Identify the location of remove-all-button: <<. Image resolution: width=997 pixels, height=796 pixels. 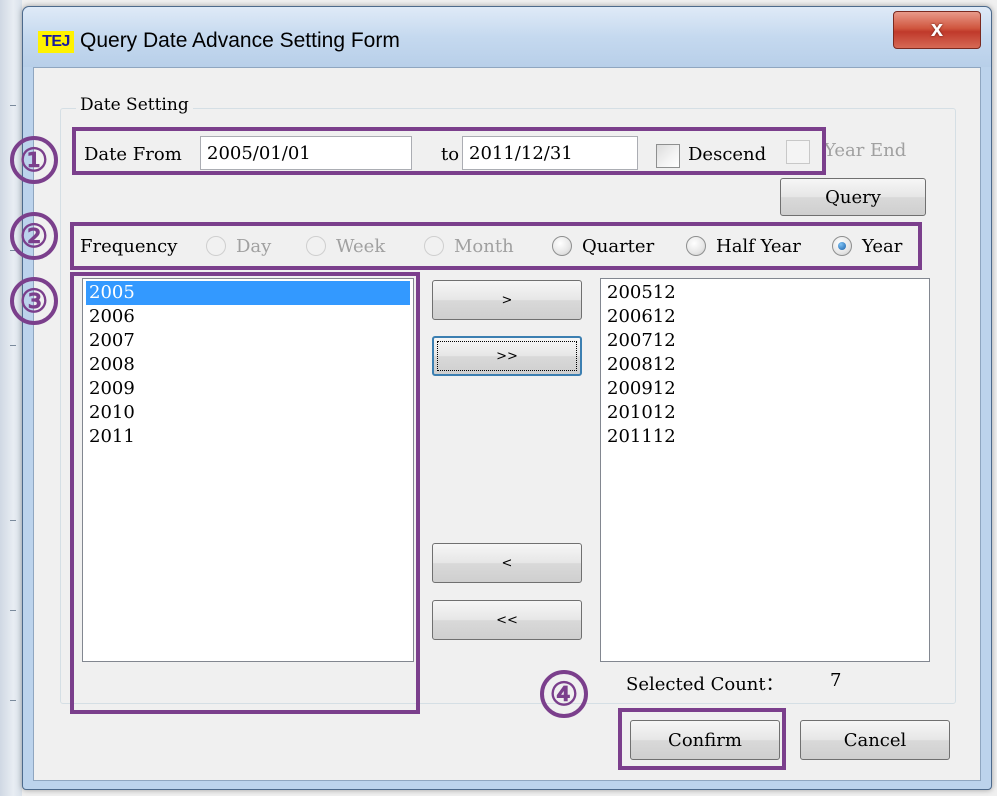
(507, 620).